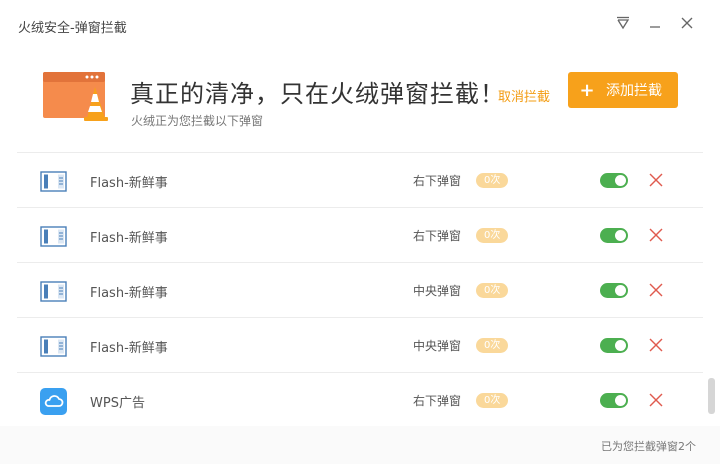 The width and height of the screenshot is (720, 464). I want to click on status-footer: 已为您拦截弹窗2个, so click(360, 445).